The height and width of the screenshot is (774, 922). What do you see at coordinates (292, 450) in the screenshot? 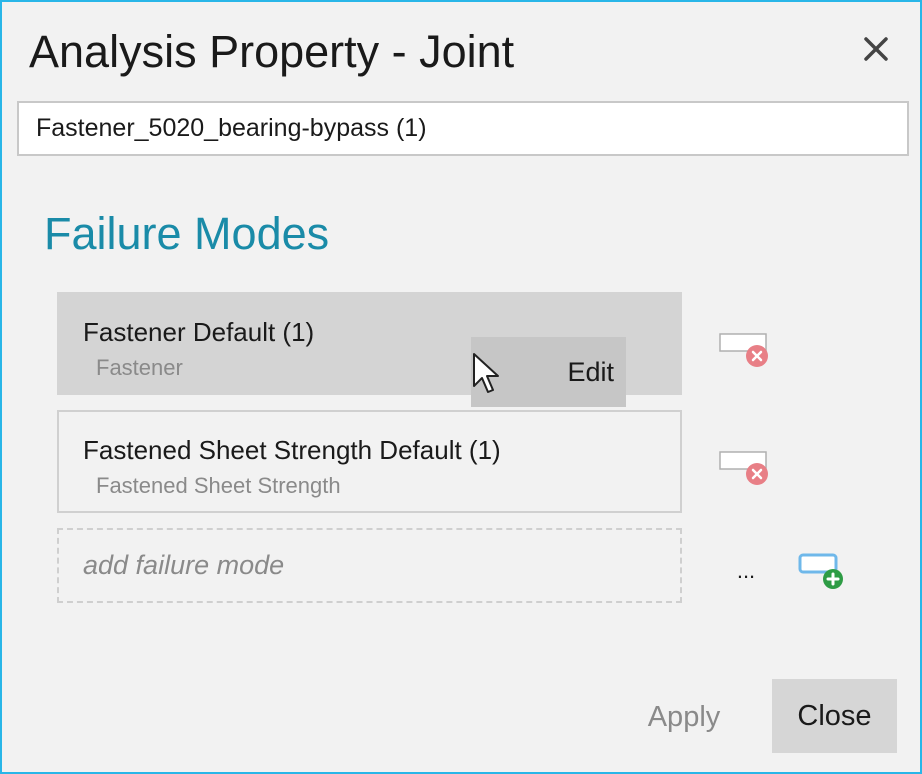
I see `failure-mode-name: Fastened Sheet Strength Default (1)` at bounding box center [292, 450].